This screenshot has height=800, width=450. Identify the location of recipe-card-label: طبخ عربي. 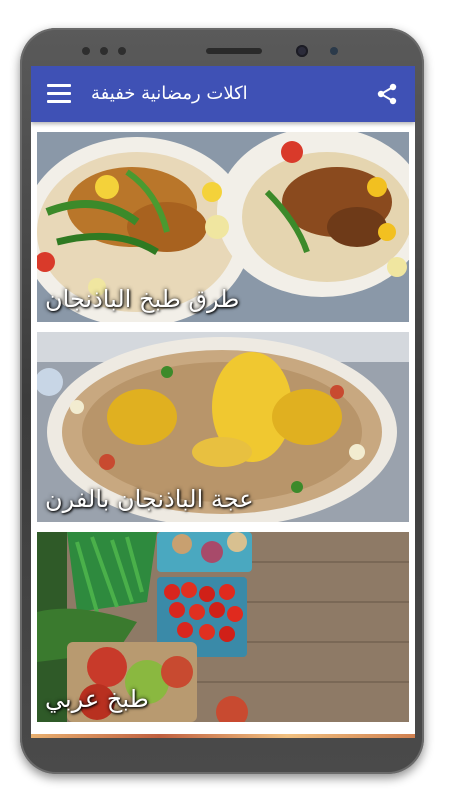
(97, 699).